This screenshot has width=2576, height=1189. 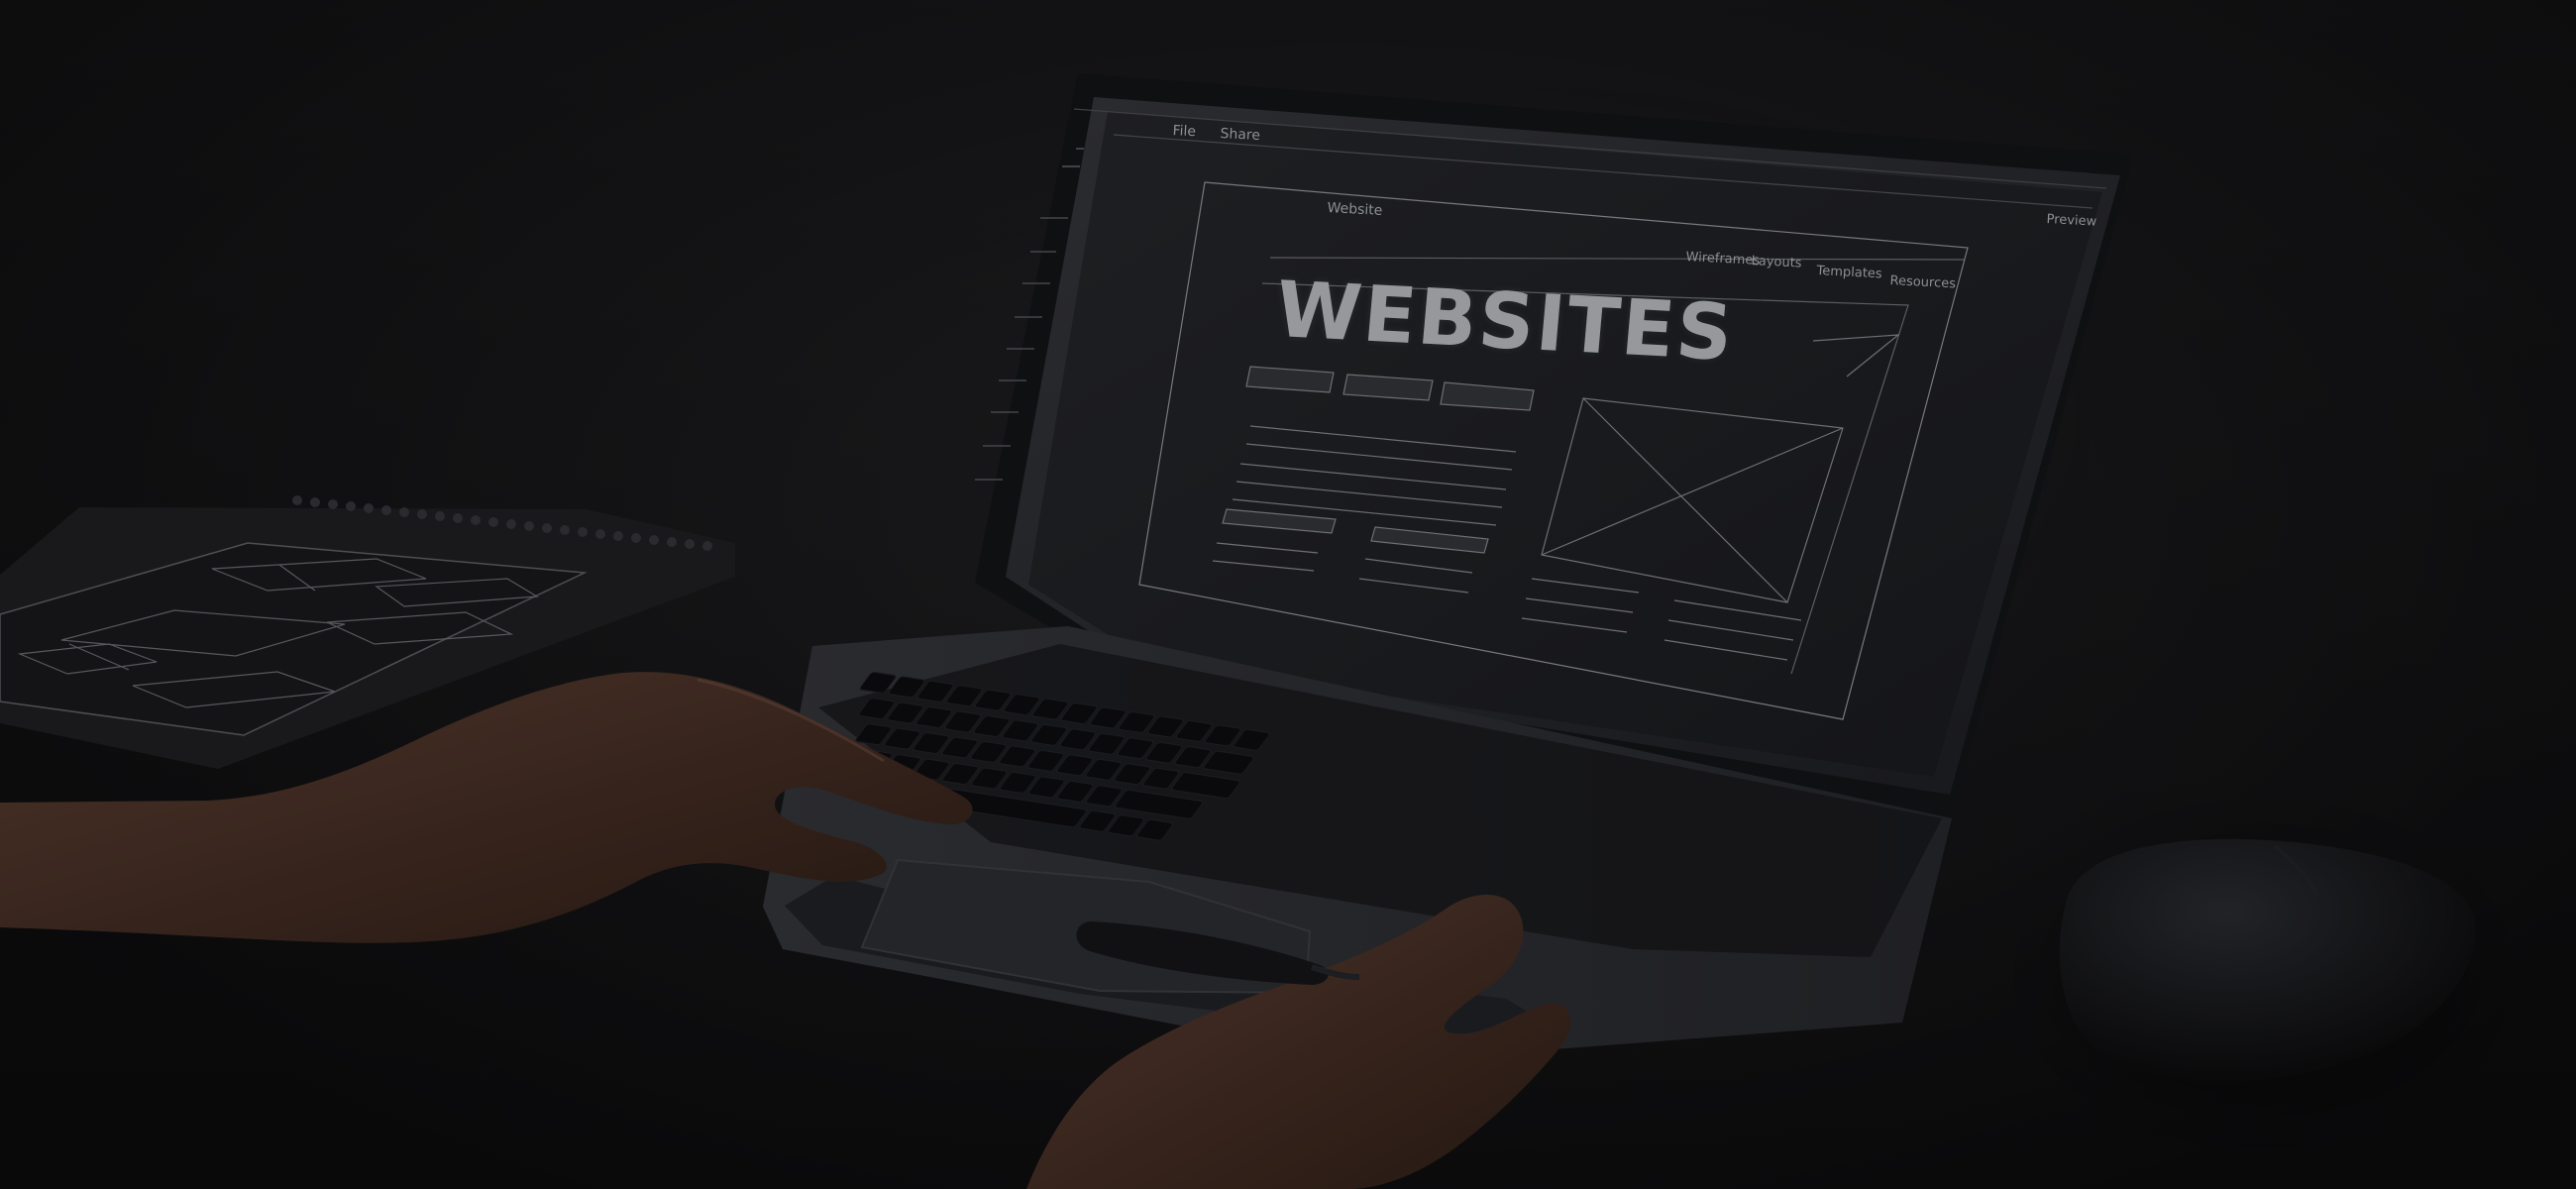 What do you see at coordinates (1776, 263) in the screenshot?
I see `nav-link-layouts: Layouts` at bounding box center [1776, 263].